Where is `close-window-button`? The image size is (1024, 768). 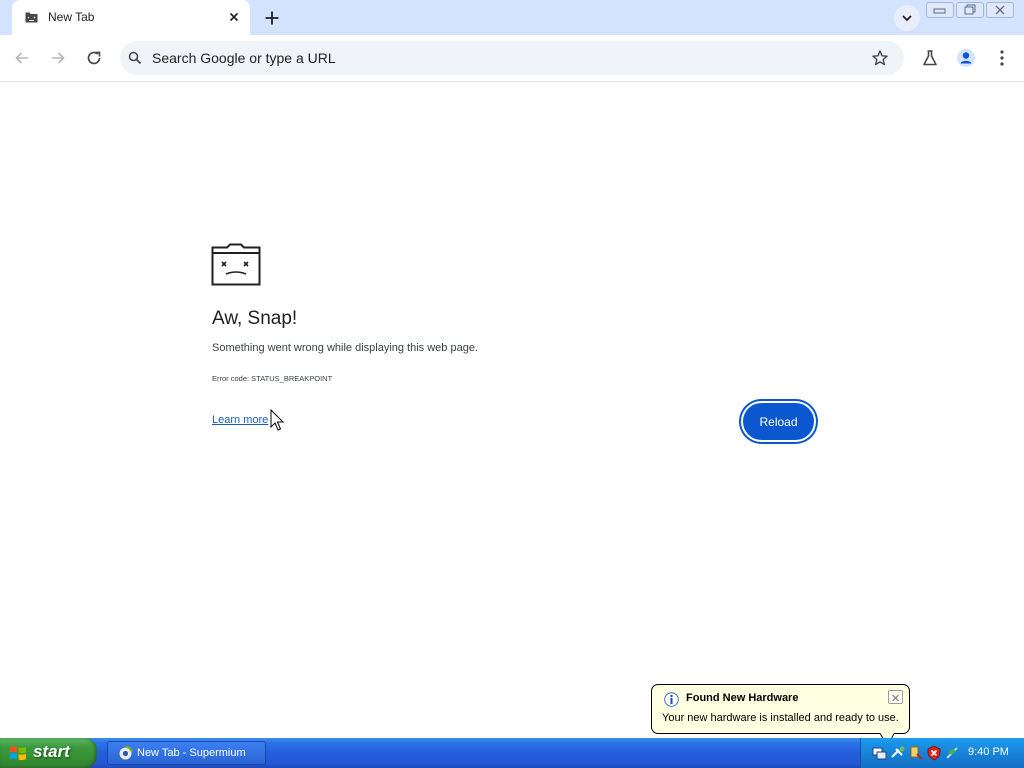 close-window-button is located at coordinates (1000, 10).